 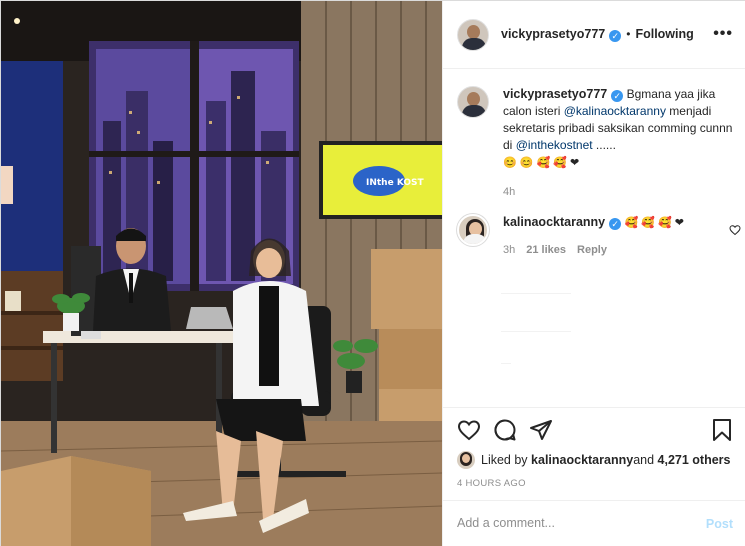 What do you see at coordinates (582, 460) in the screenshot?
I see `liked-by-username: kalinaocktaranny` at bounding box center [582, 460].